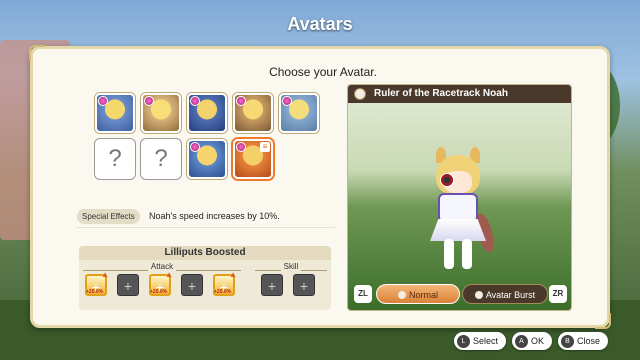 This screenshot has height=360, width=640. What do you see at coordinates (447, 180) in the screenshot?
I see `monocle-icon` at bounding box center [447, 180].